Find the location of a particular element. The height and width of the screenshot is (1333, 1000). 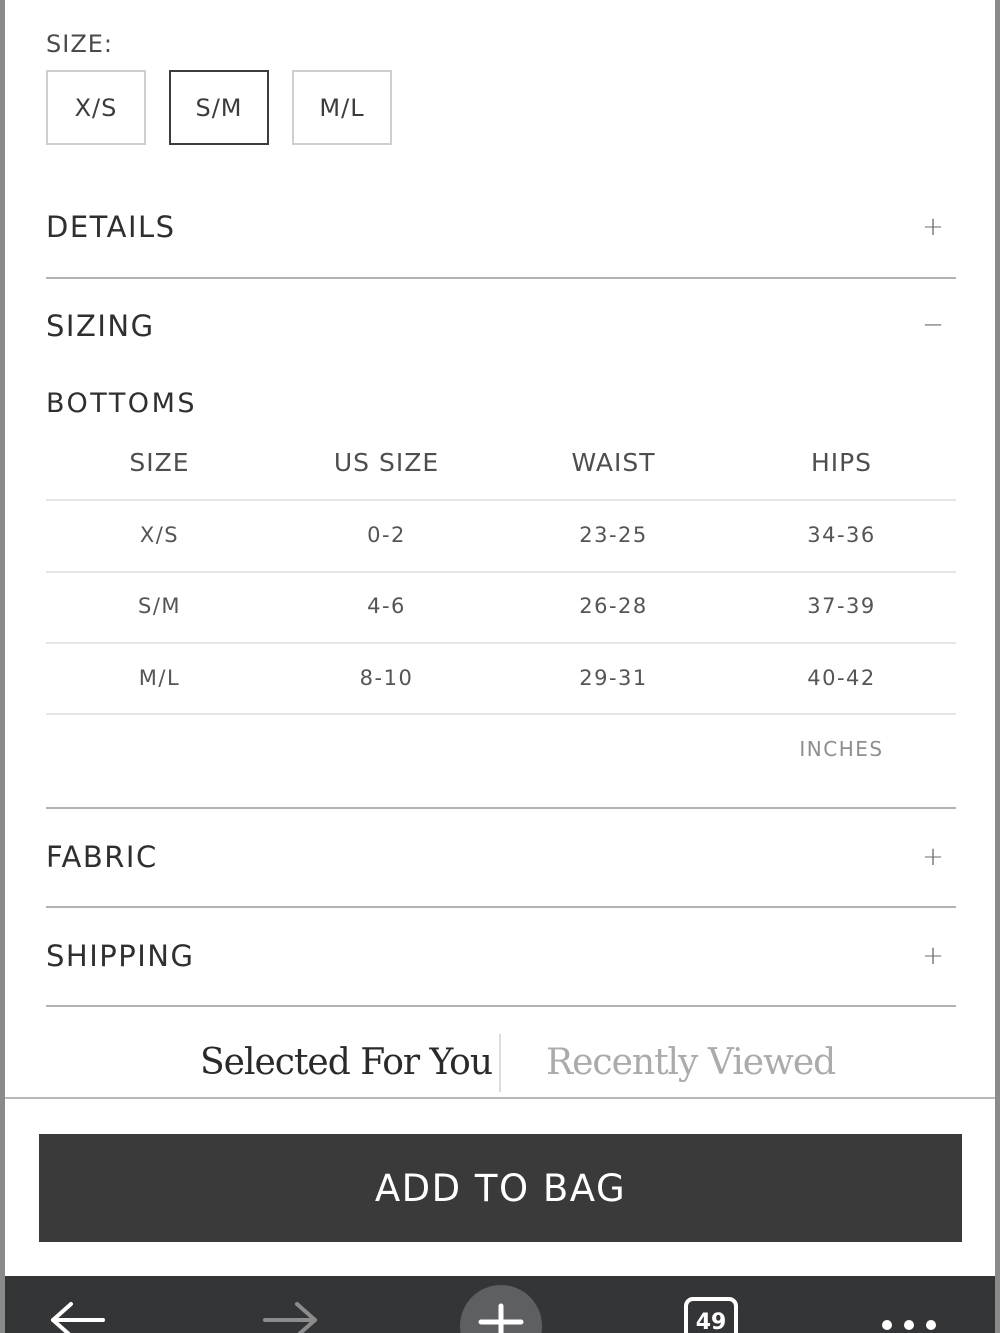

details-accordion-title: DETAILS is located at coordinates (111, 227).